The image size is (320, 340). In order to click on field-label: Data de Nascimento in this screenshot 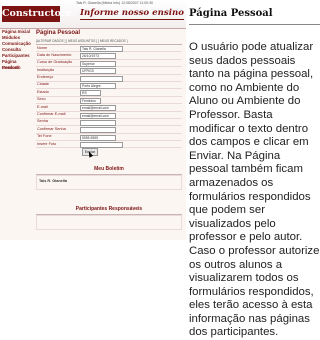, I will do `click(54, 54)`.